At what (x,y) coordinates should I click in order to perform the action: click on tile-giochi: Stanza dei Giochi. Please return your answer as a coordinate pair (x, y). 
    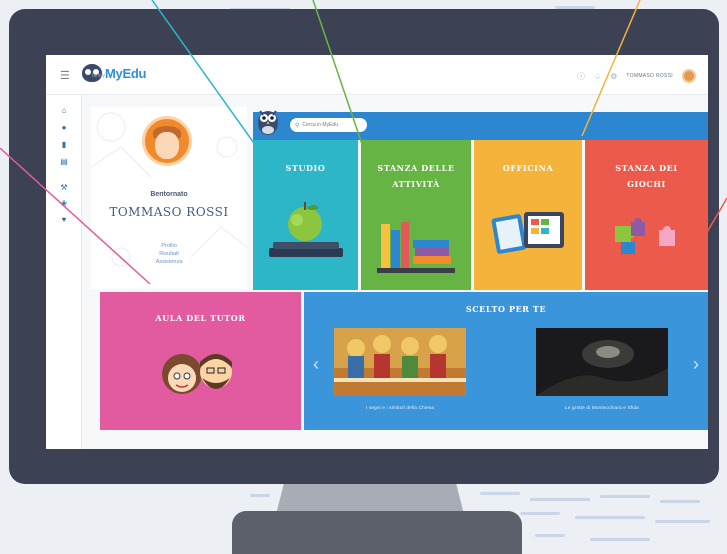
    Looking at the image, I should click on (646, 215).